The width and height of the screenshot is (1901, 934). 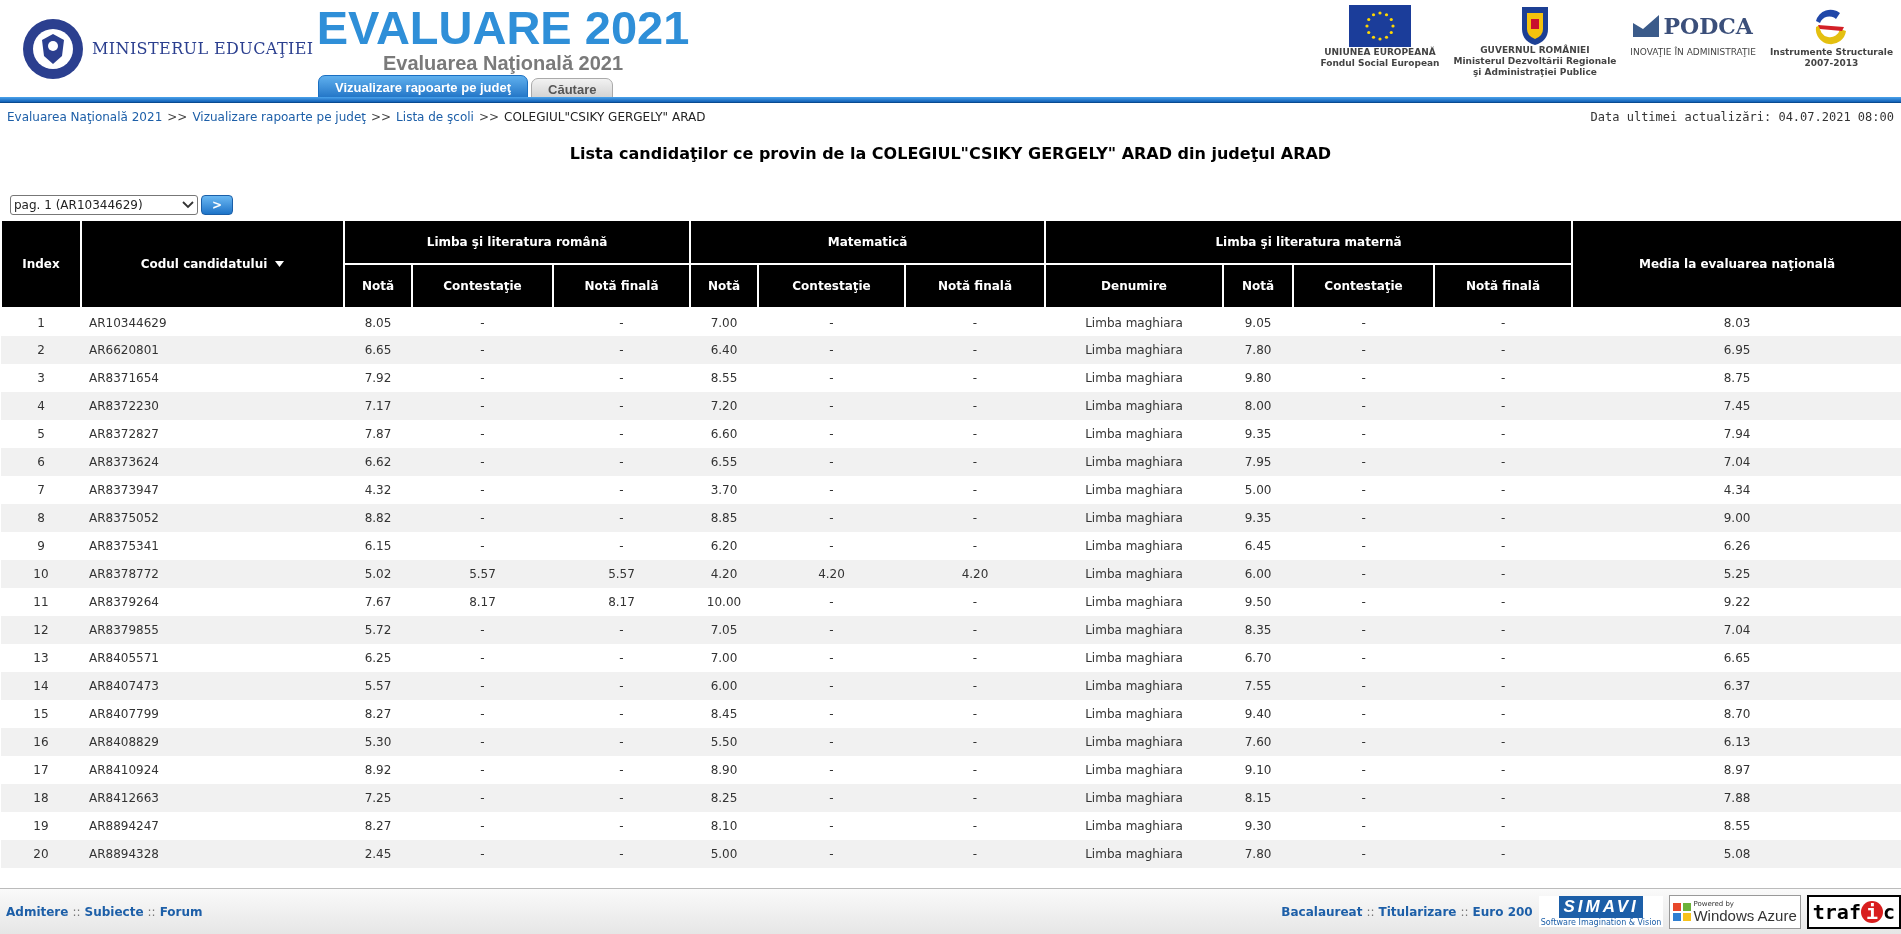 I want to click on table-cell: 9.00, so click(x=1736, y=518).